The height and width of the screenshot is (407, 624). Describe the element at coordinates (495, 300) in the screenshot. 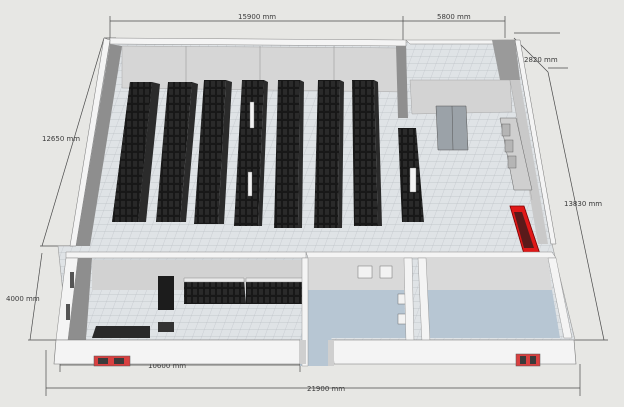

I see `right-lower-room` at that location.